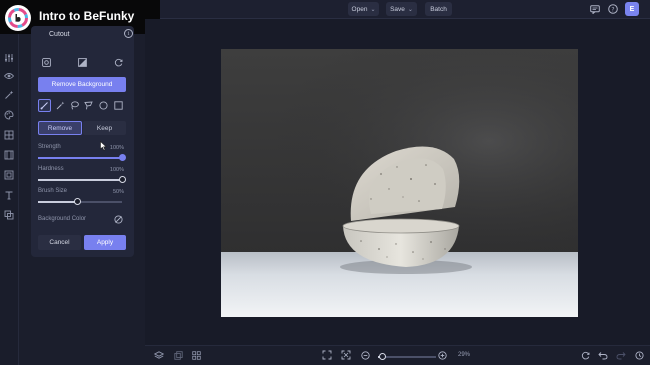 The image size is (650, 365). I want to click on hardness-slider, so click(82, 179).